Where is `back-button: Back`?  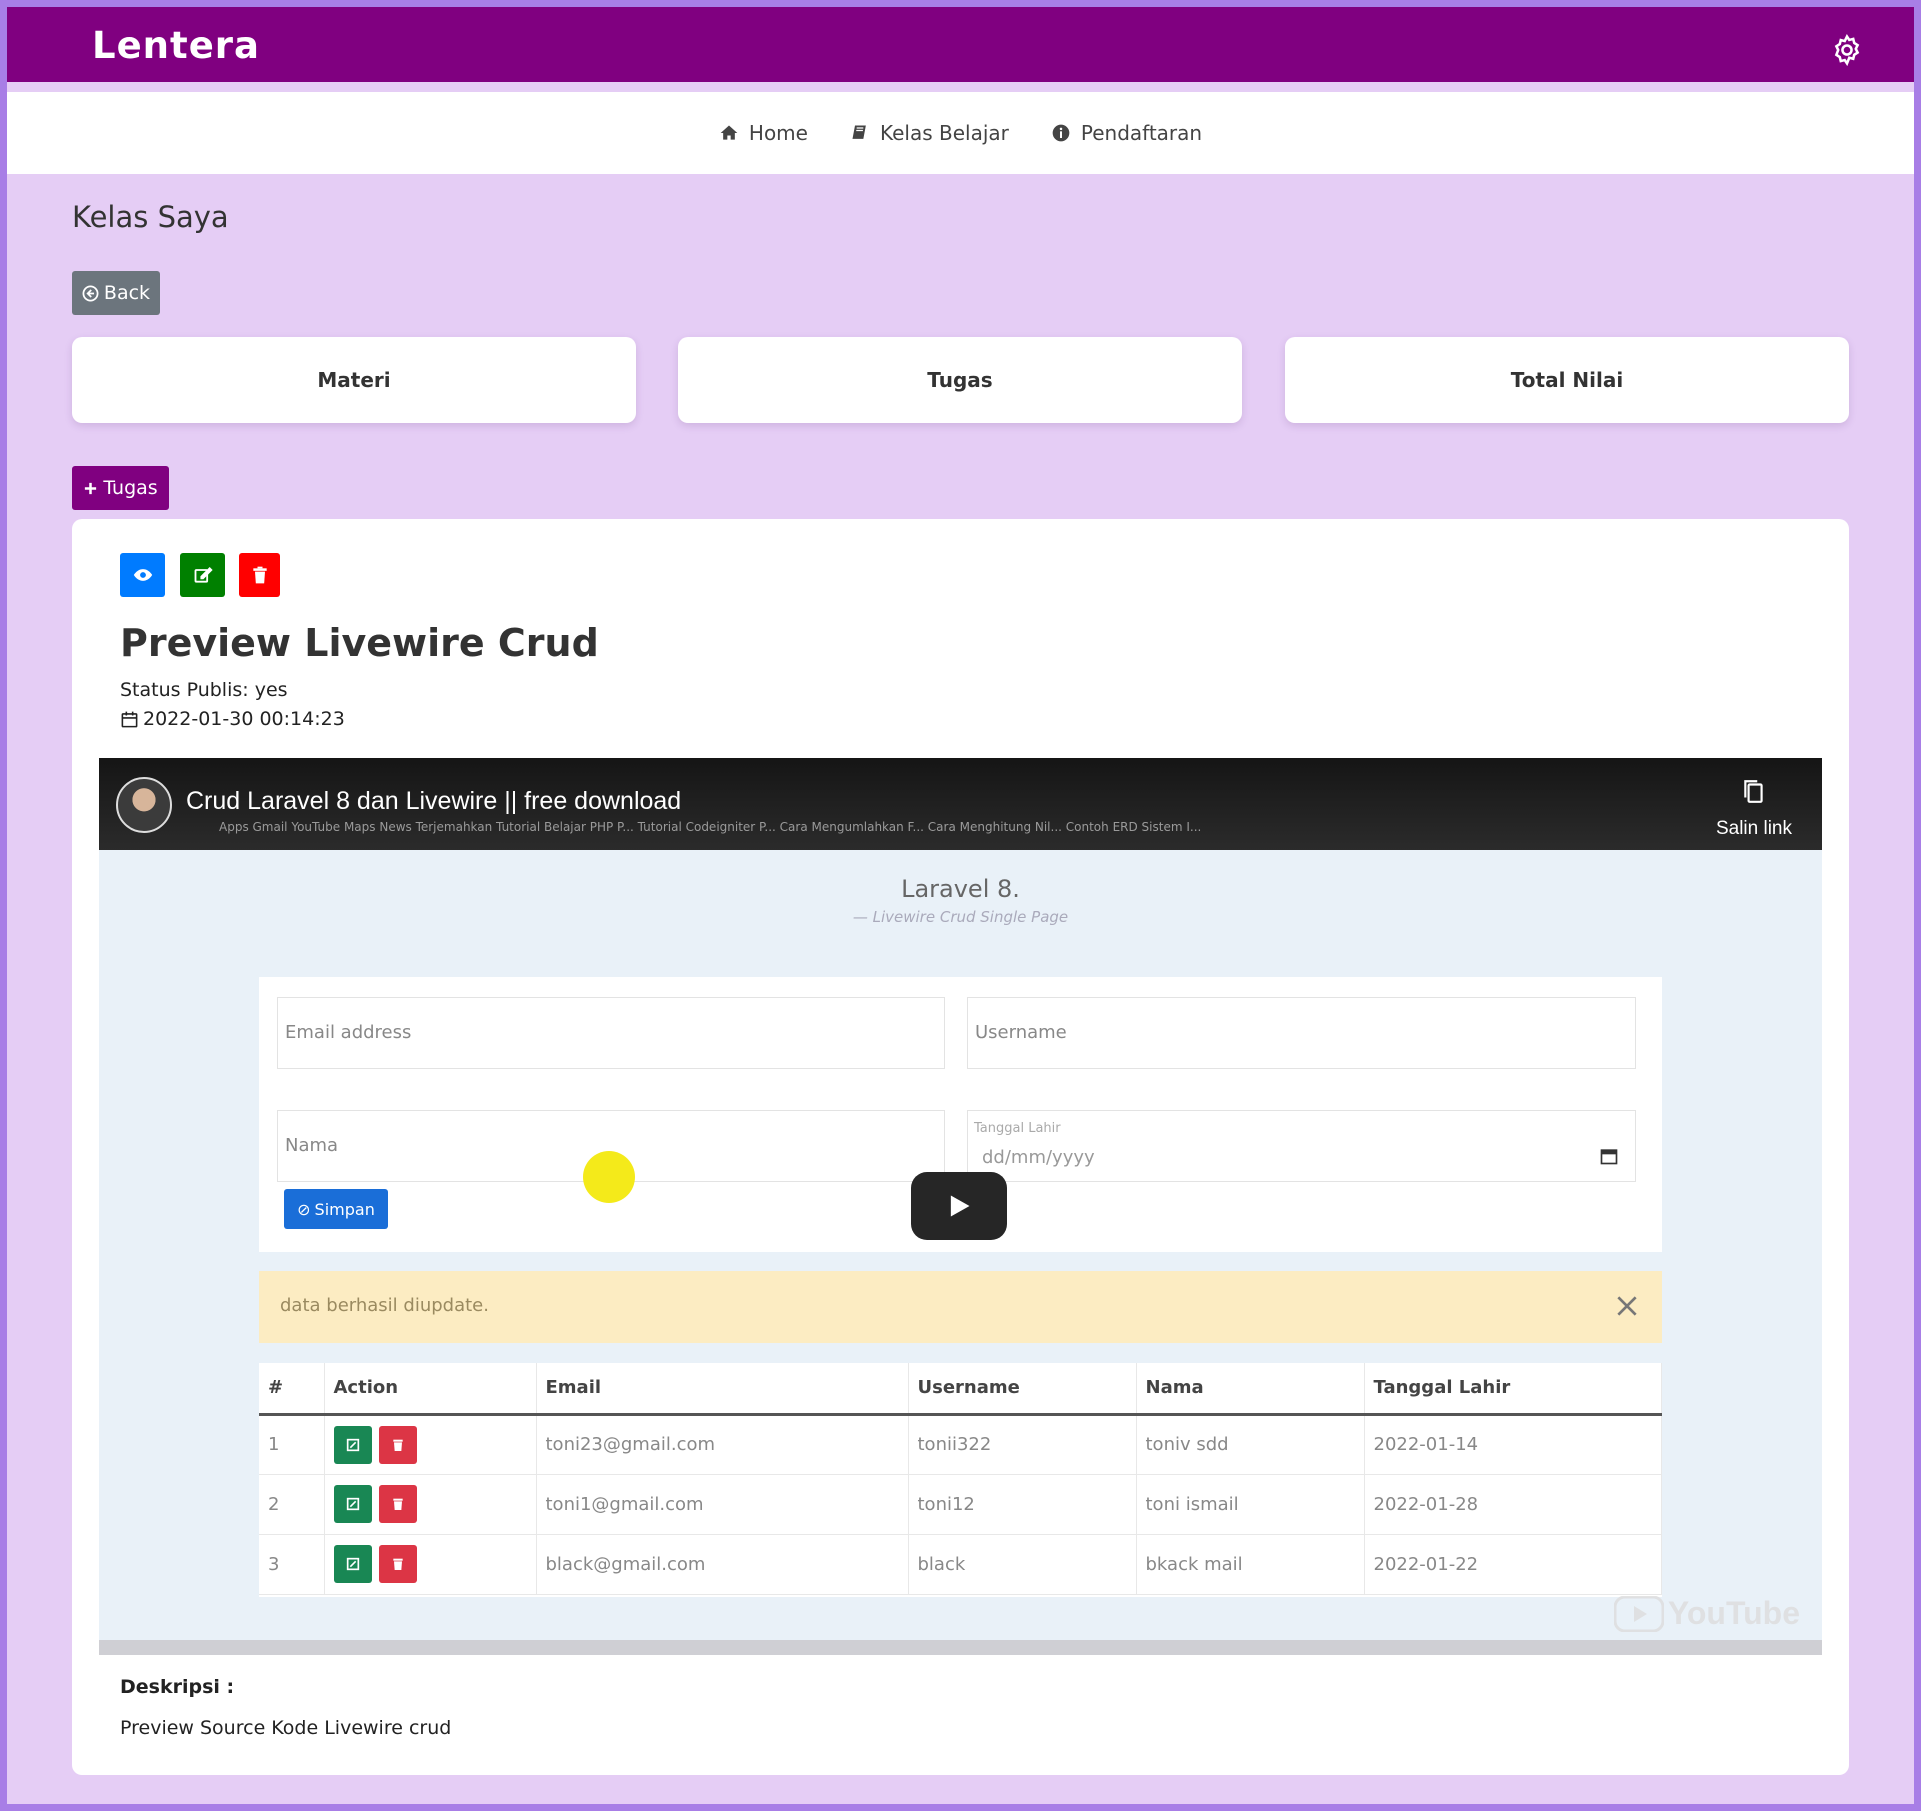
back-button: Back is located at coordinates (116, 293).